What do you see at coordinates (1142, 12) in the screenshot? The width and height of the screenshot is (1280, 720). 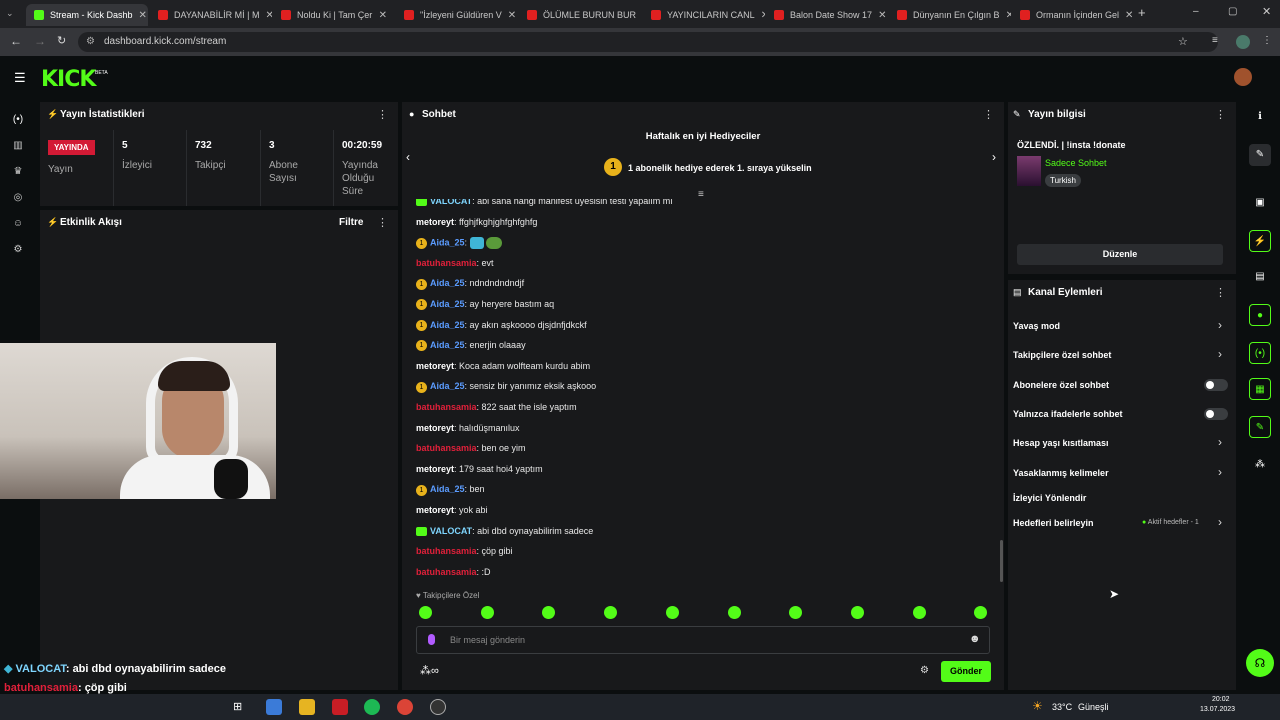 I see `new-tab-button: +` at bounding box center [1142, 12].